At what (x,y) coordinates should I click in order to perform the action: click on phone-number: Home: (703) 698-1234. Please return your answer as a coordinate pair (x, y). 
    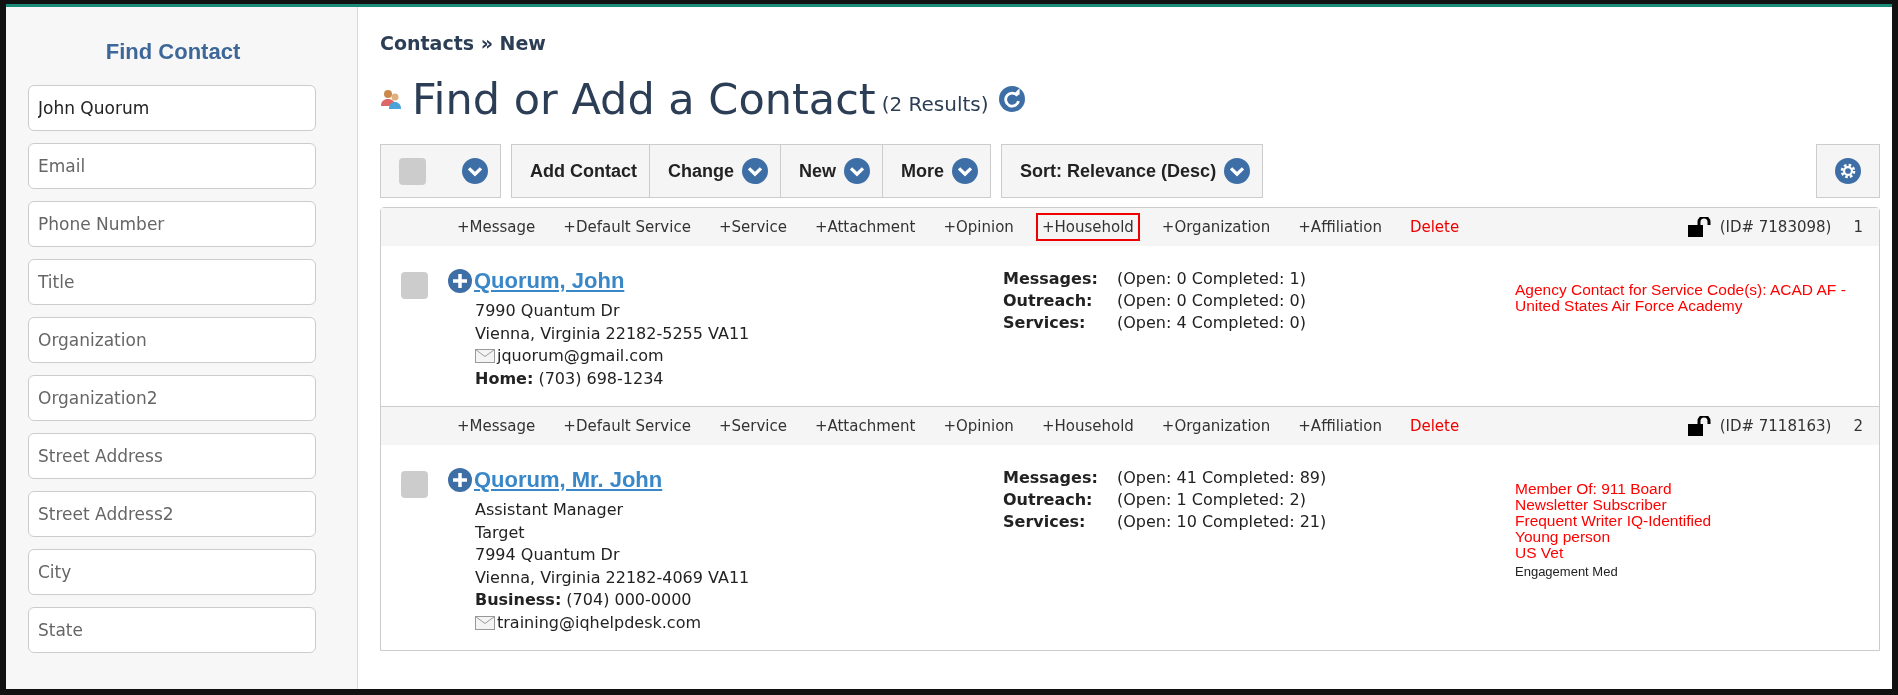
    Looking at the image, I should click on (570, 378).